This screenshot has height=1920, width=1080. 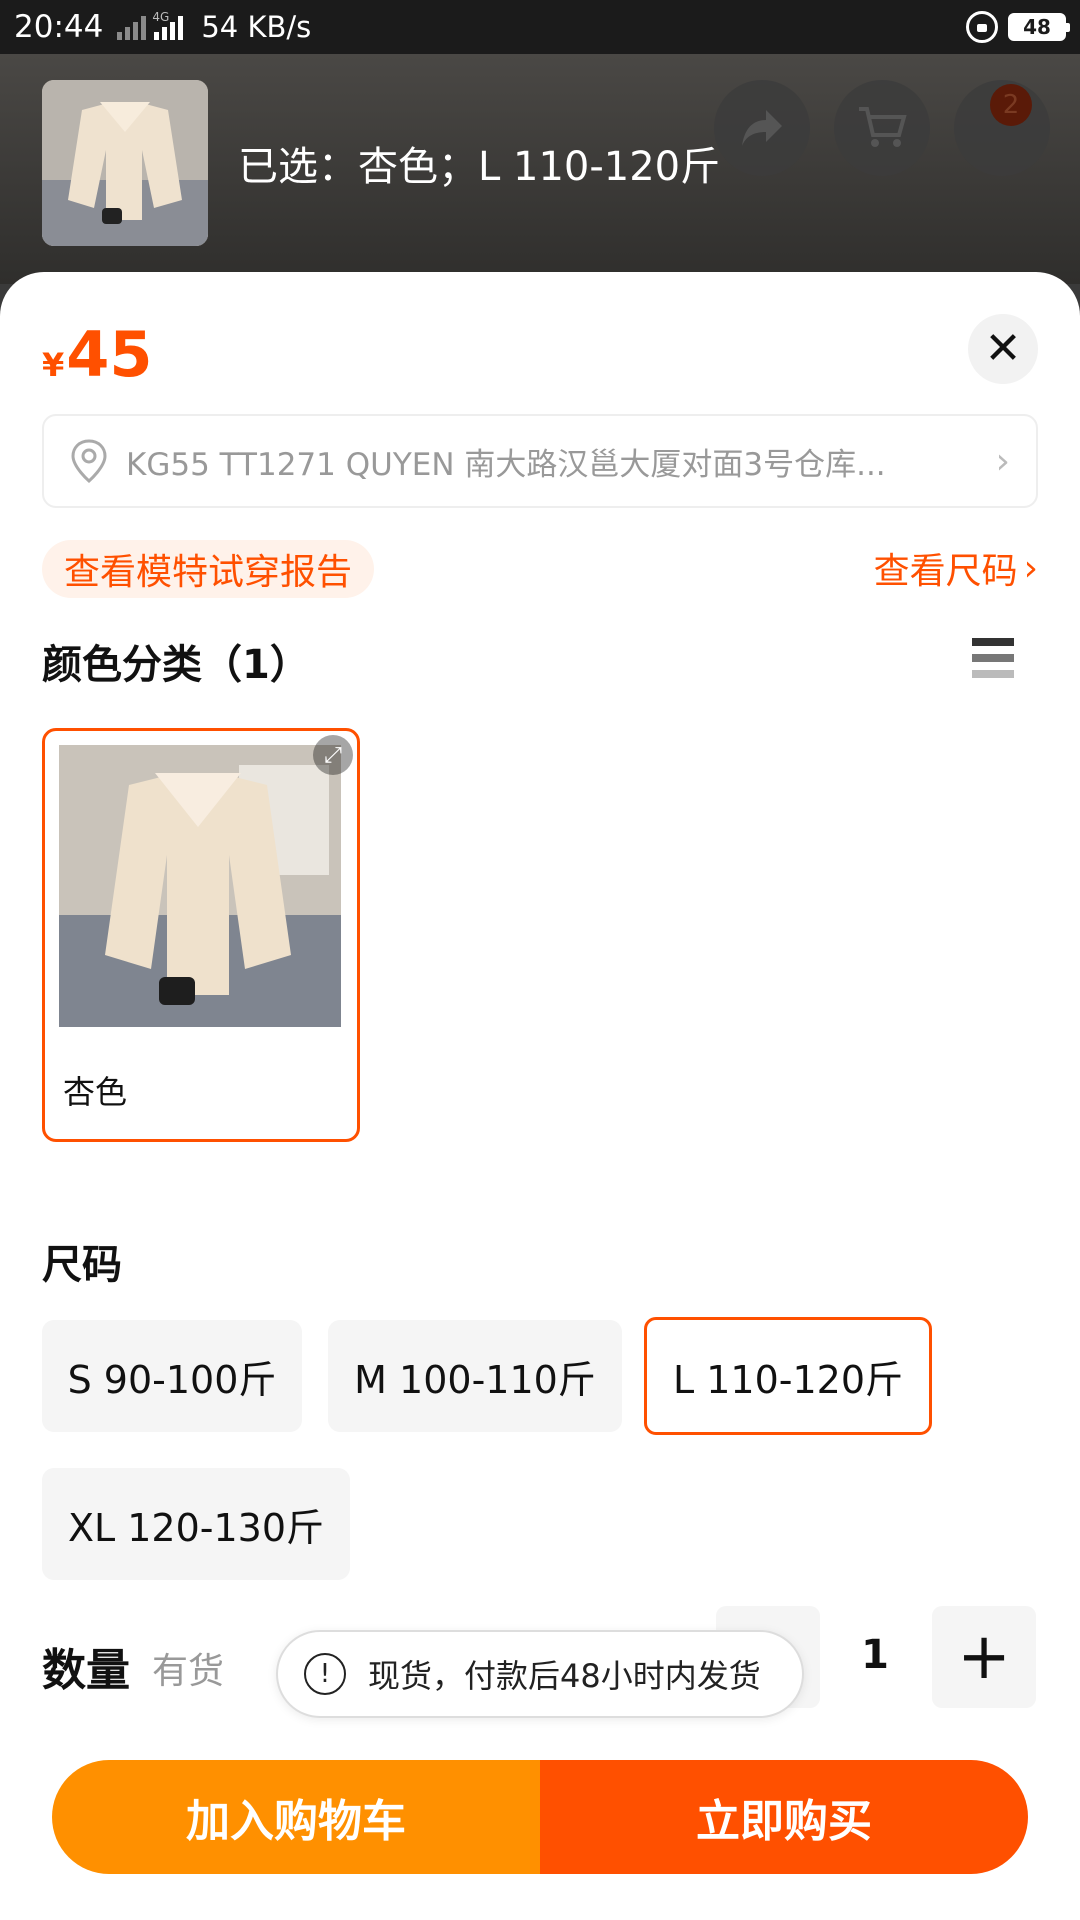 What do you see at coordinates (256, 27) in the screenshot?
I see `network-speed: 54 KB/s` at bounding box center [256, 27].